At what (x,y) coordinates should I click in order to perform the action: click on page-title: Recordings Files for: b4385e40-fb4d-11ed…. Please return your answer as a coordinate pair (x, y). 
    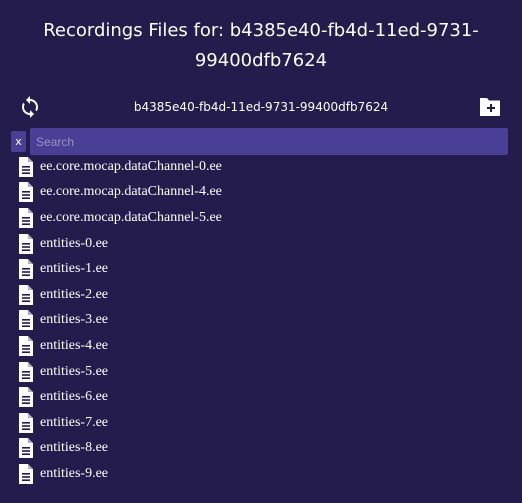
    Looking at the image, I should click on (261, 46).